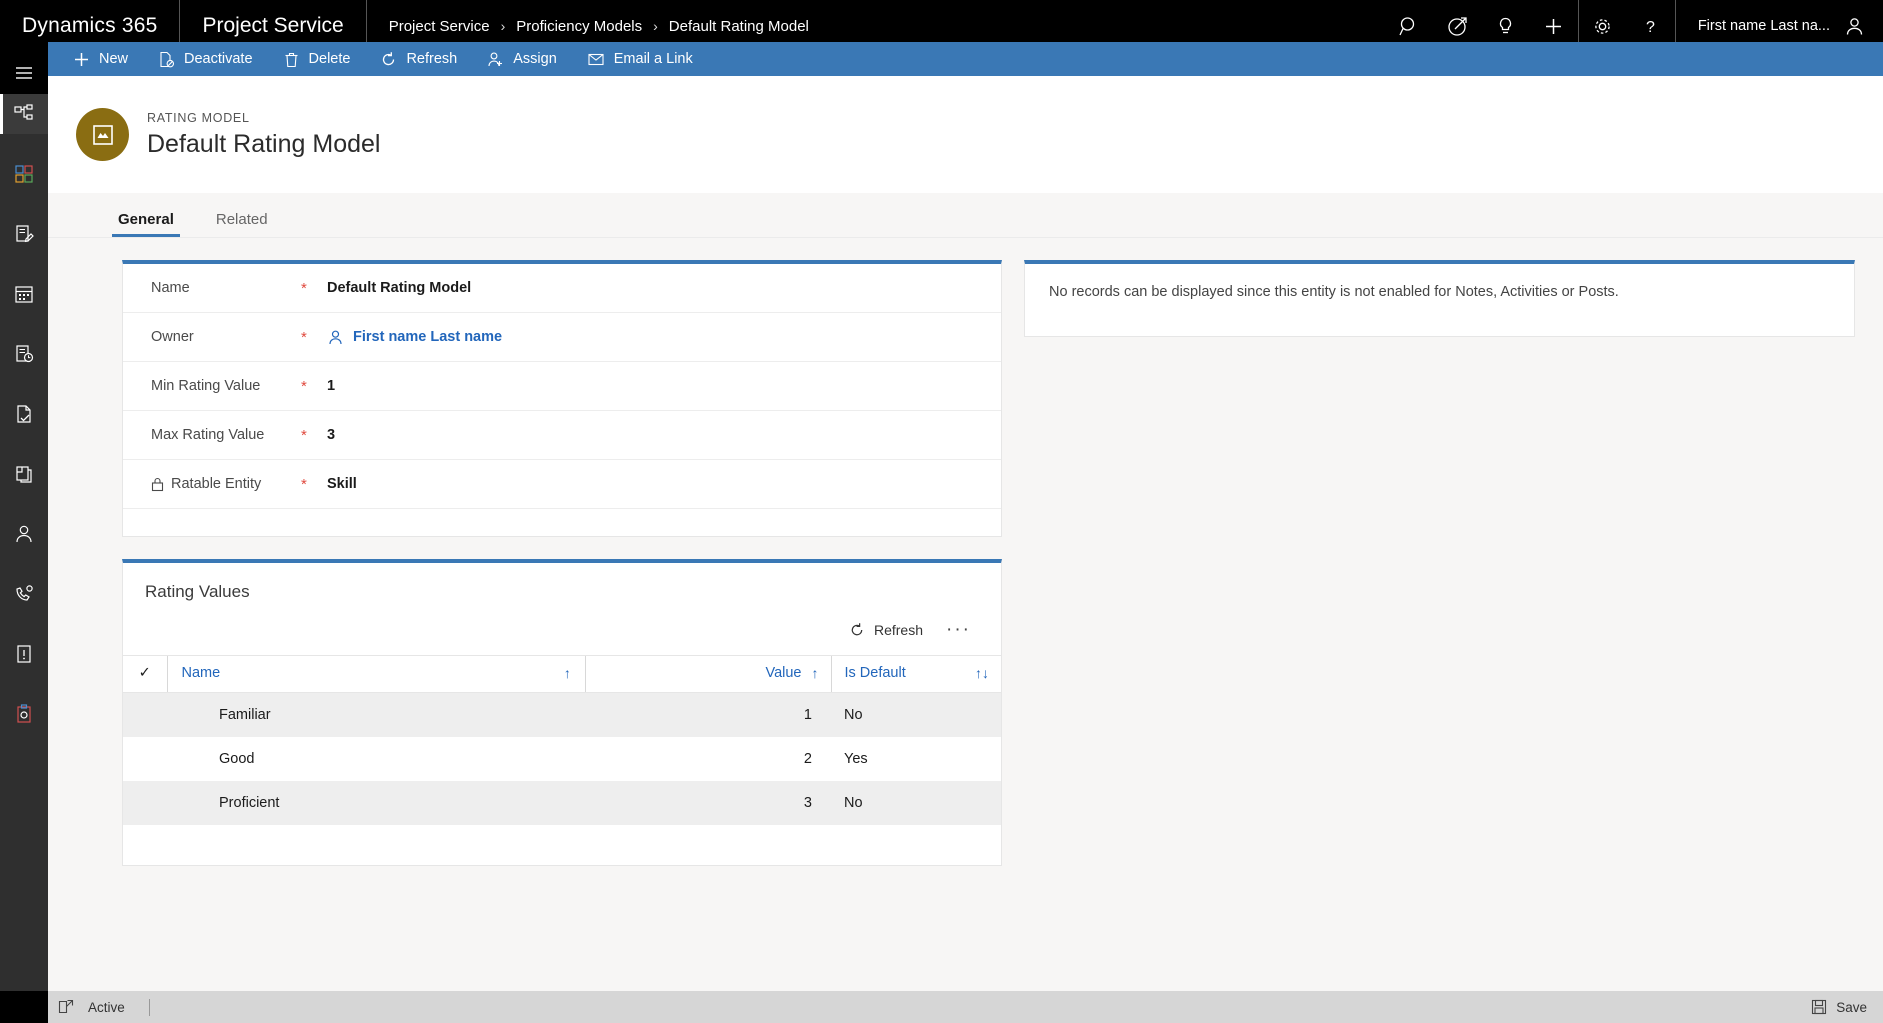 This screenshot has width=1883, height=1023. Describe the element at coordinates (916, 803) in the screenshot. I see `row-is-default-cell: No` at that location.